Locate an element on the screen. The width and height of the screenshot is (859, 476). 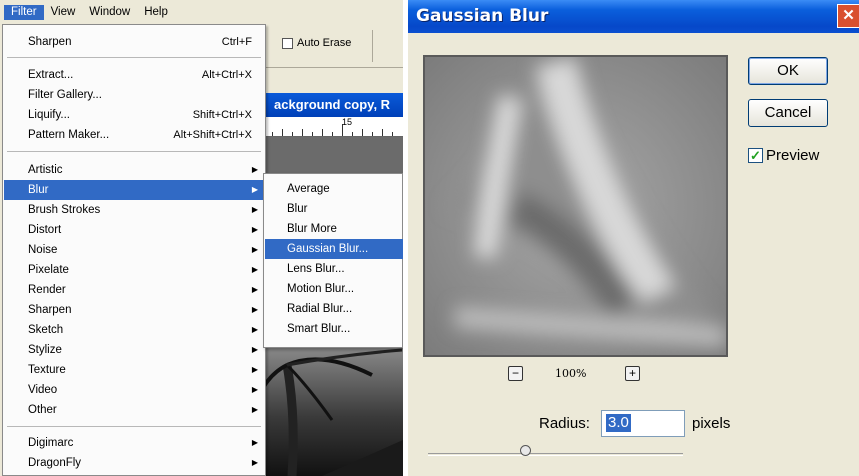
menu-item-stylize: Stylize ▶ is located at coordinates (134, 350).